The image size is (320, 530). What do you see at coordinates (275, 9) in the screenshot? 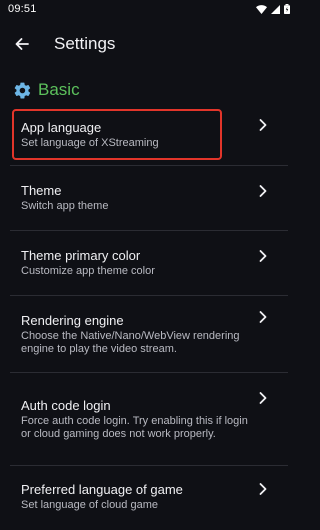
I see `signal-icon` at bounding box center [275, 9].